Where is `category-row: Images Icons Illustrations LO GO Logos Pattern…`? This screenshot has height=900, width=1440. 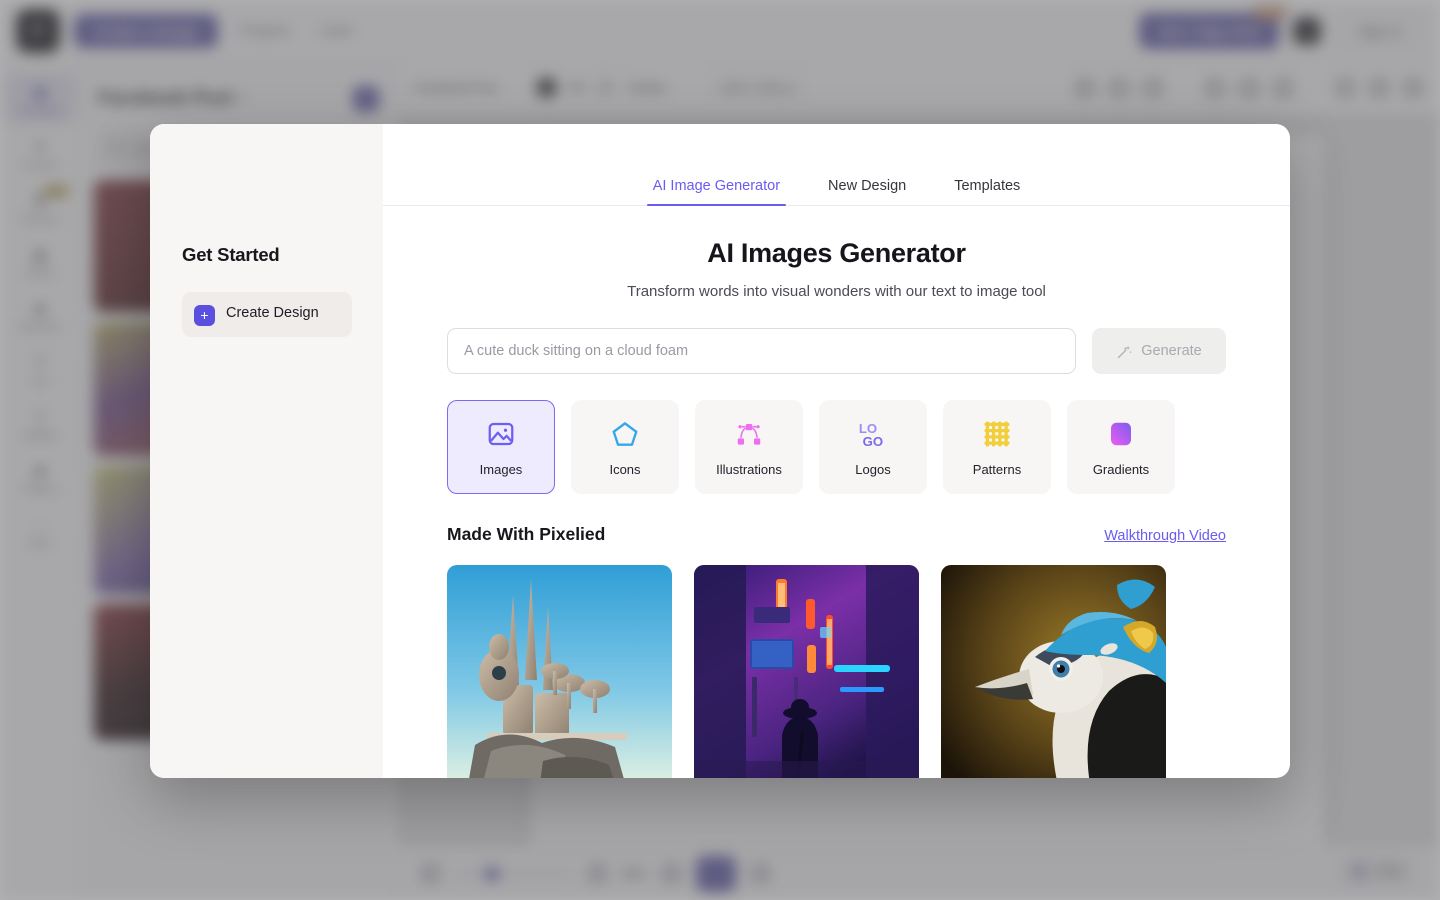
category-row: Images Icons Illustrations LO GO Logos Pattern… is located at coordinates (836, 447).